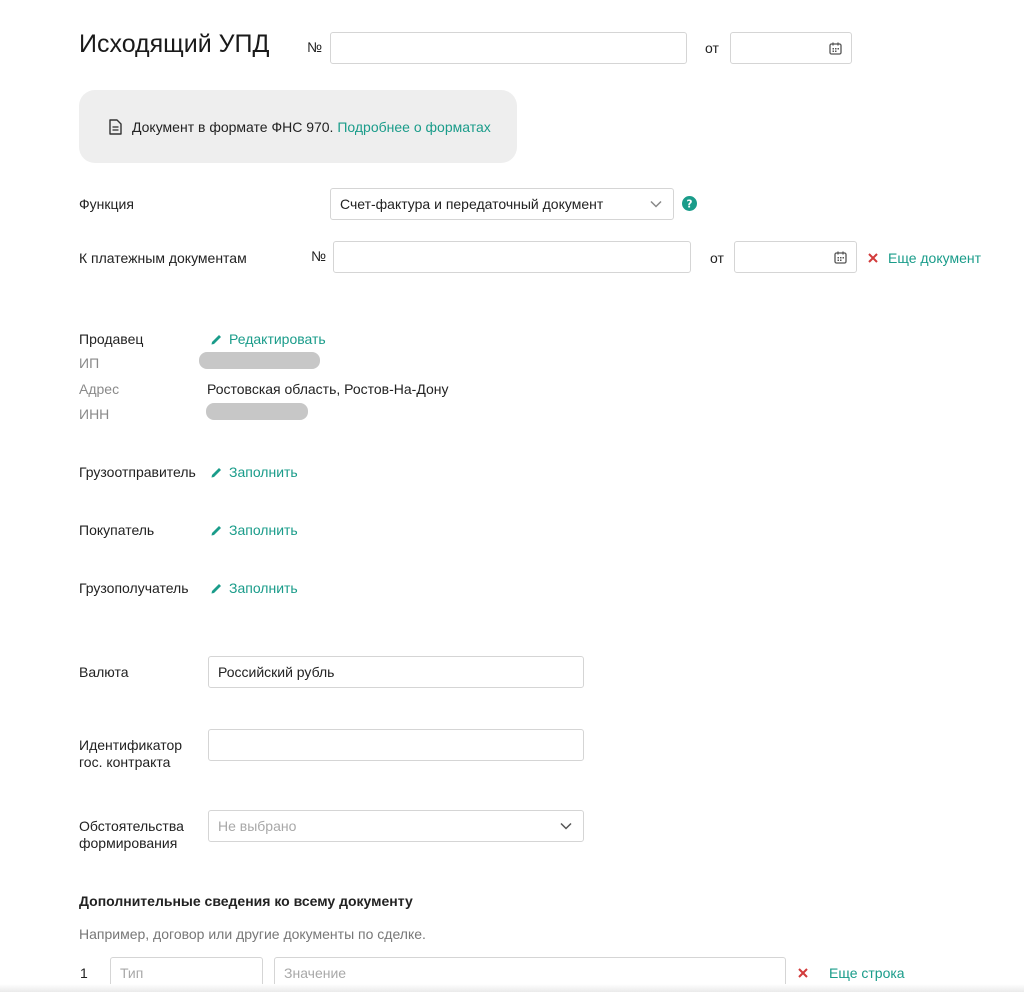 The height and width of the screenshot is (992, 1024). I want to click on circumstances-label-line1: Обстоятельства, so click(131, 826).